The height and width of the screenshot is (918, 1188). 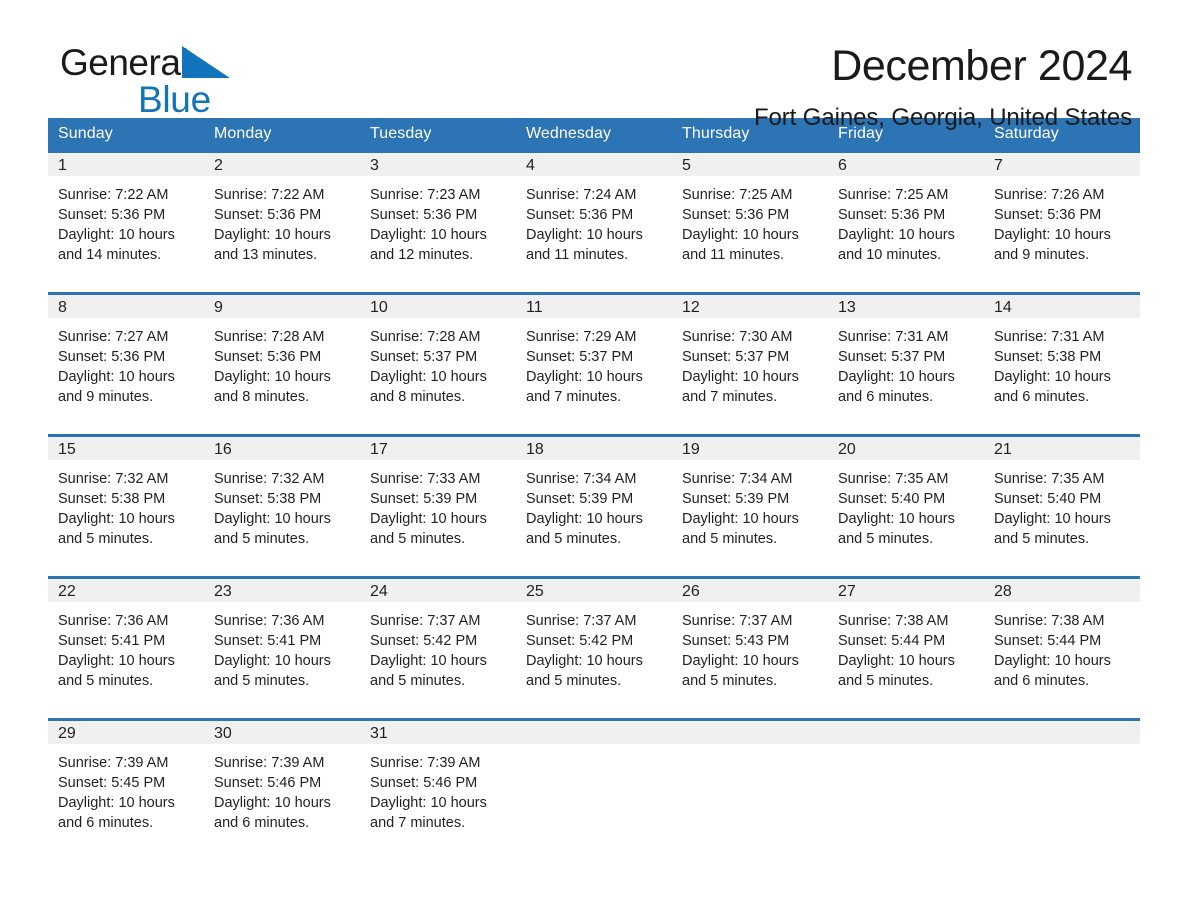 What do you see at coordinates (190, 63) in the screenshot?
I see `logo-top-row: General` at bounding box center [190, 63].